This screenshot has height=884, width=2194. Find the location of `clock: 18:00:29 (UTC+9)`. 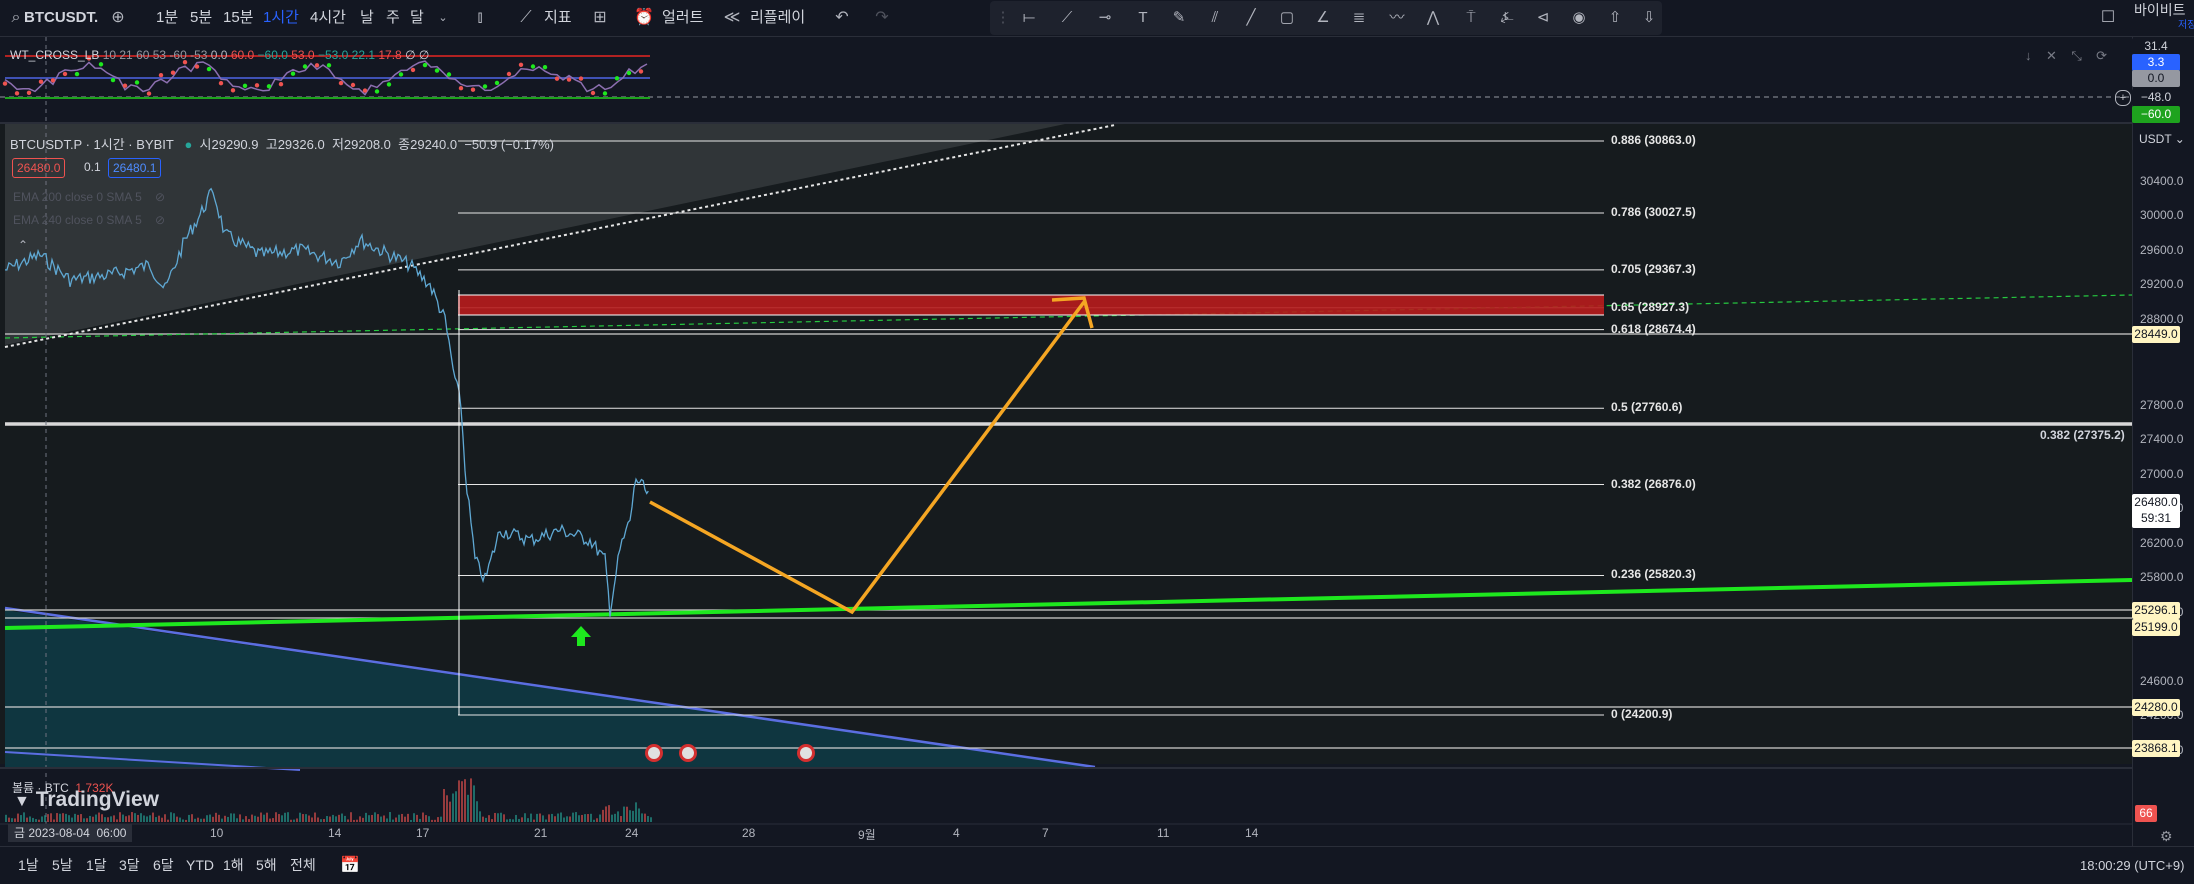

clock: 18:00:29 (UTC+9) is located at coordinates (2132, 865).